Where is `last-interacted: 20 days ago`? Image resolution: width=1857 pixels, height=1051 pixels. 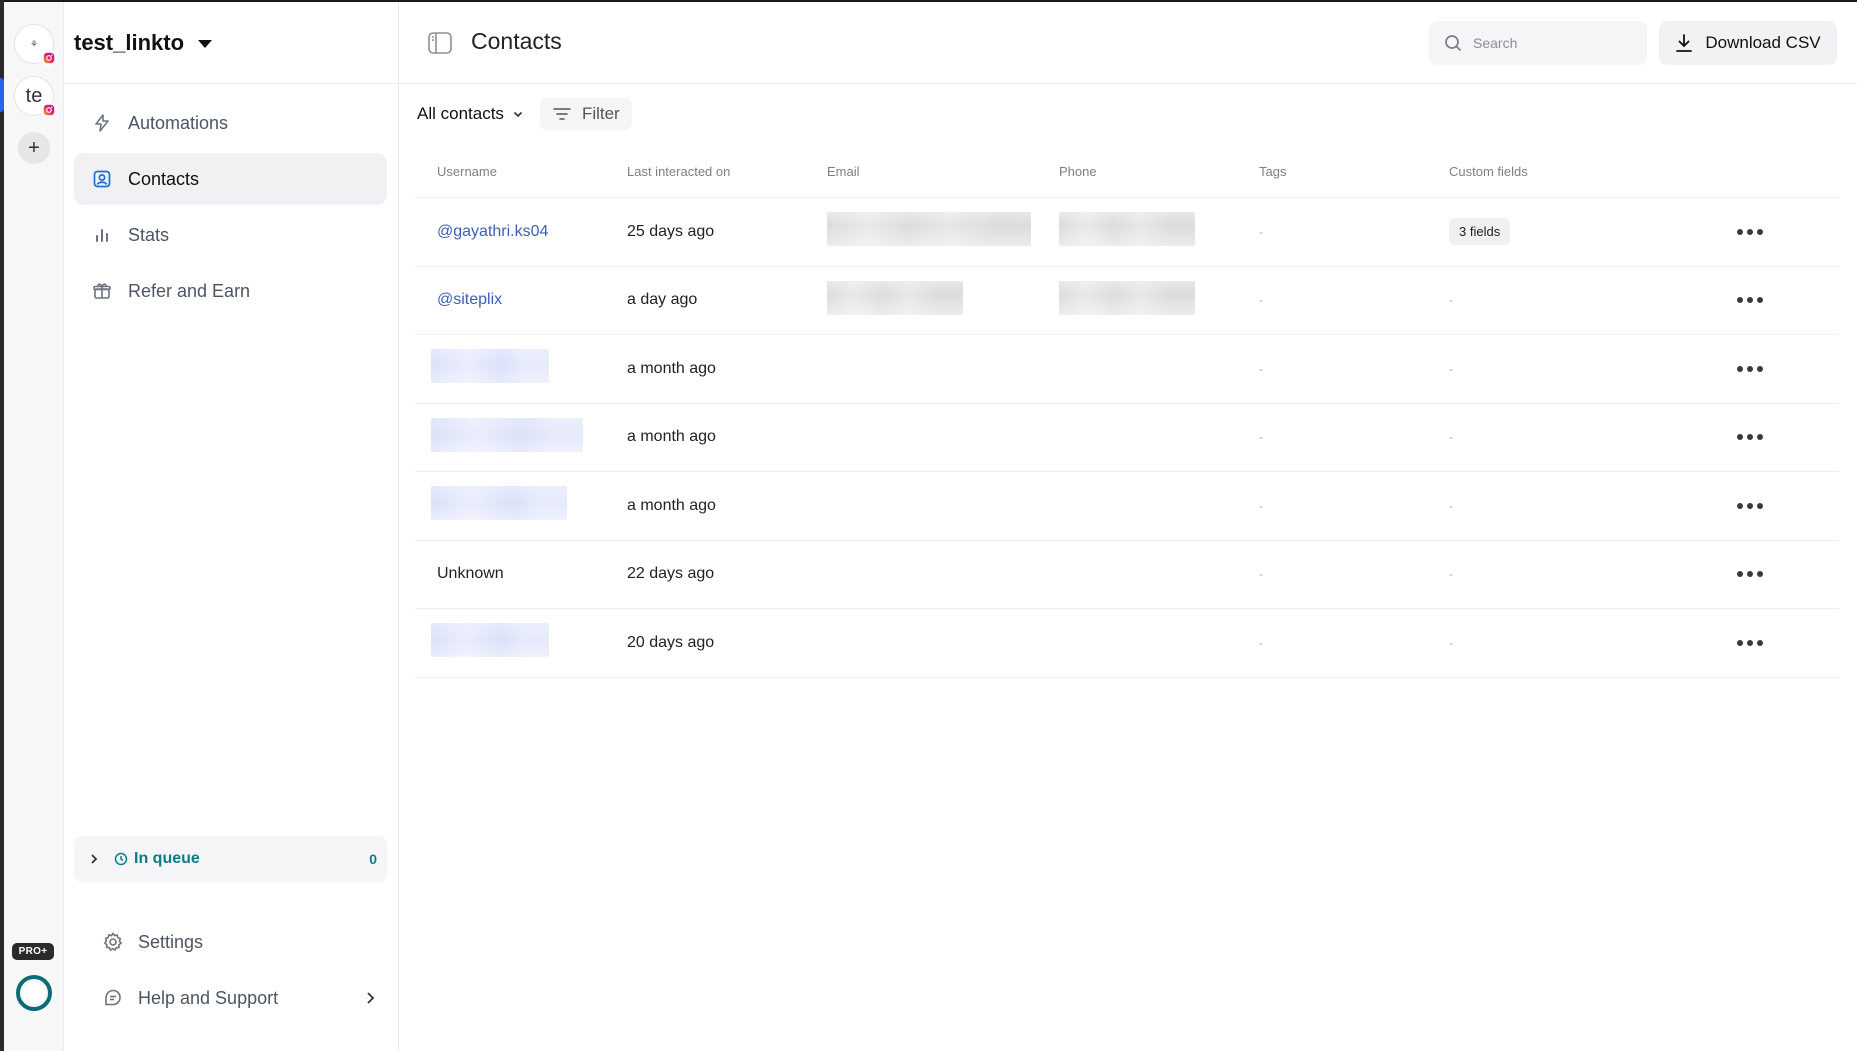 last-interacted: 20 days ago is located at coordinates (671, 642).